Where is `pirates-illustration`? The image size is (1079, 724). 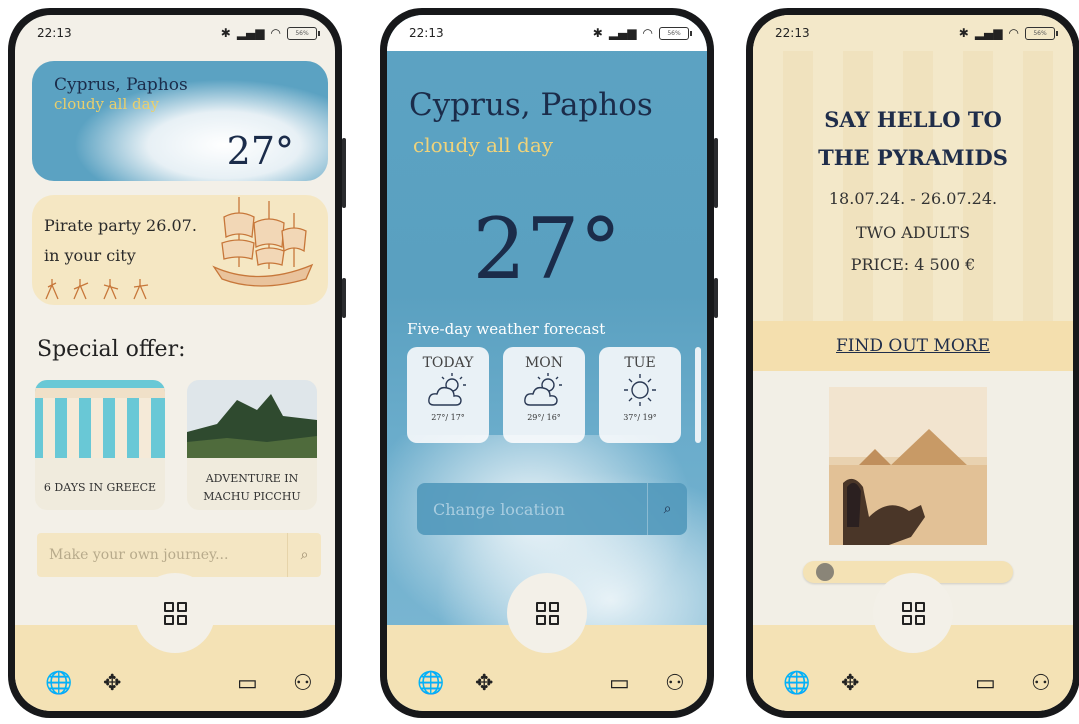
pirates-illustration is located at coordinates (97, 289).